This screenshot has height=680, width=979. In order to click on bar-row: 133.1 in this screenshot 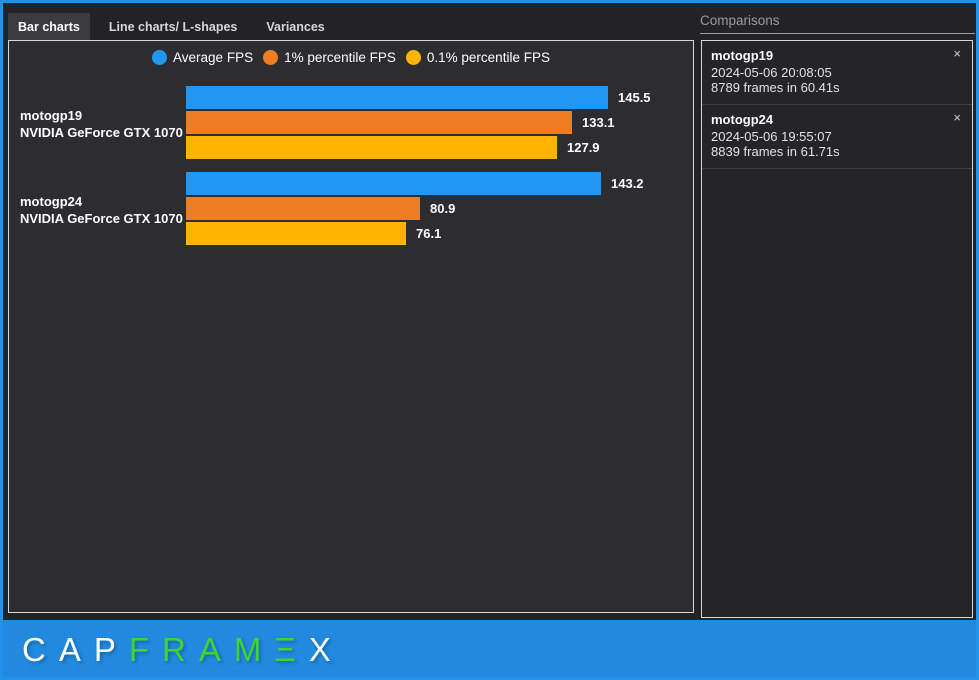, I will do `click(439, 122)`.